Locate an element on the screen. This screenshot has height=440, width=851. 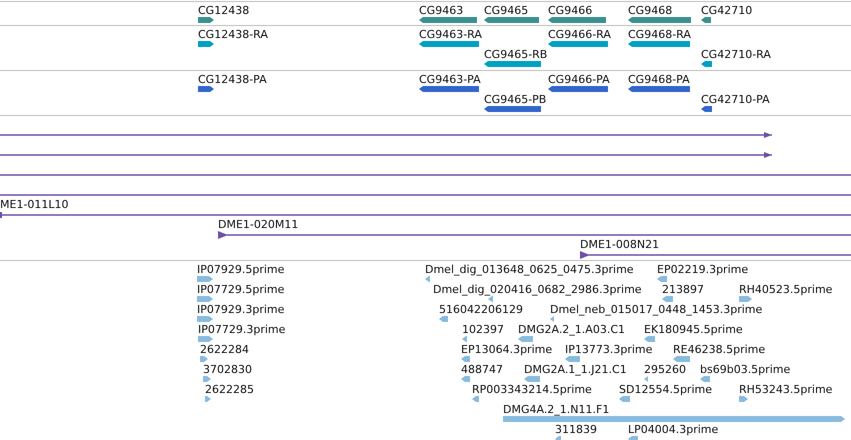
feature-label: RH53243.5prime is located at coordinates (785, 389).